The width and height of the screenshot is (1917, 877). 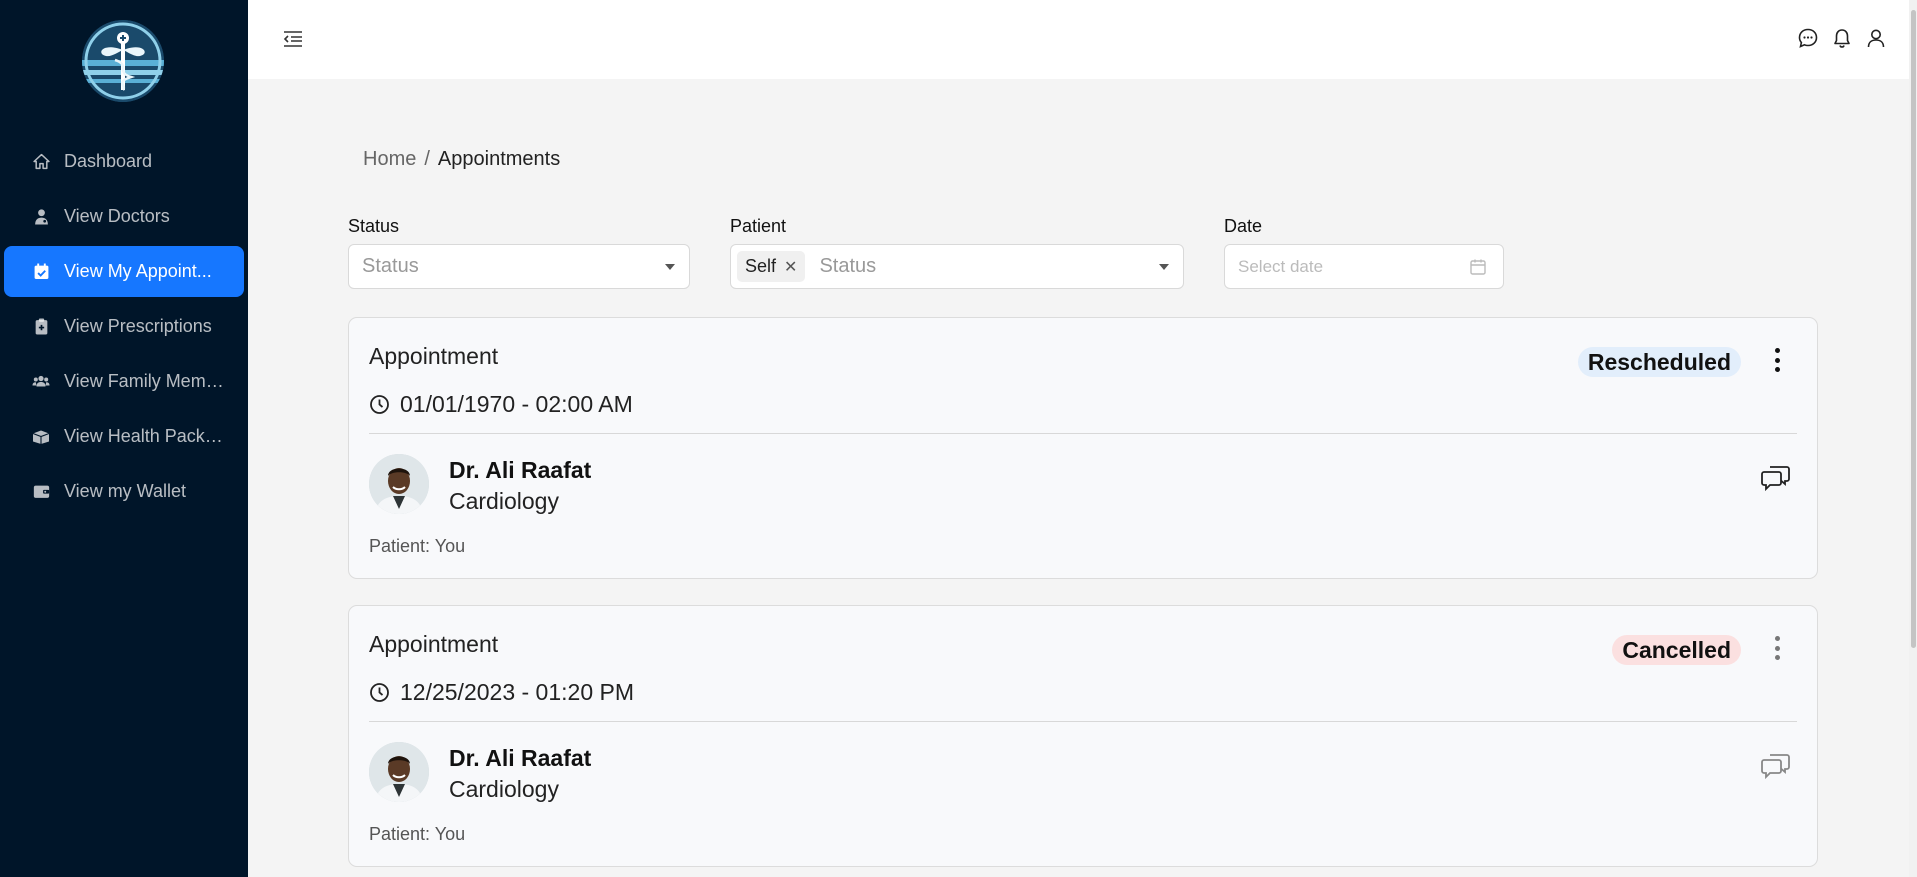 What do you see at coordinates (848, 266) in the screenshot?
I see `patient-select-placeholder: Status` at bounding box center [848, 266].